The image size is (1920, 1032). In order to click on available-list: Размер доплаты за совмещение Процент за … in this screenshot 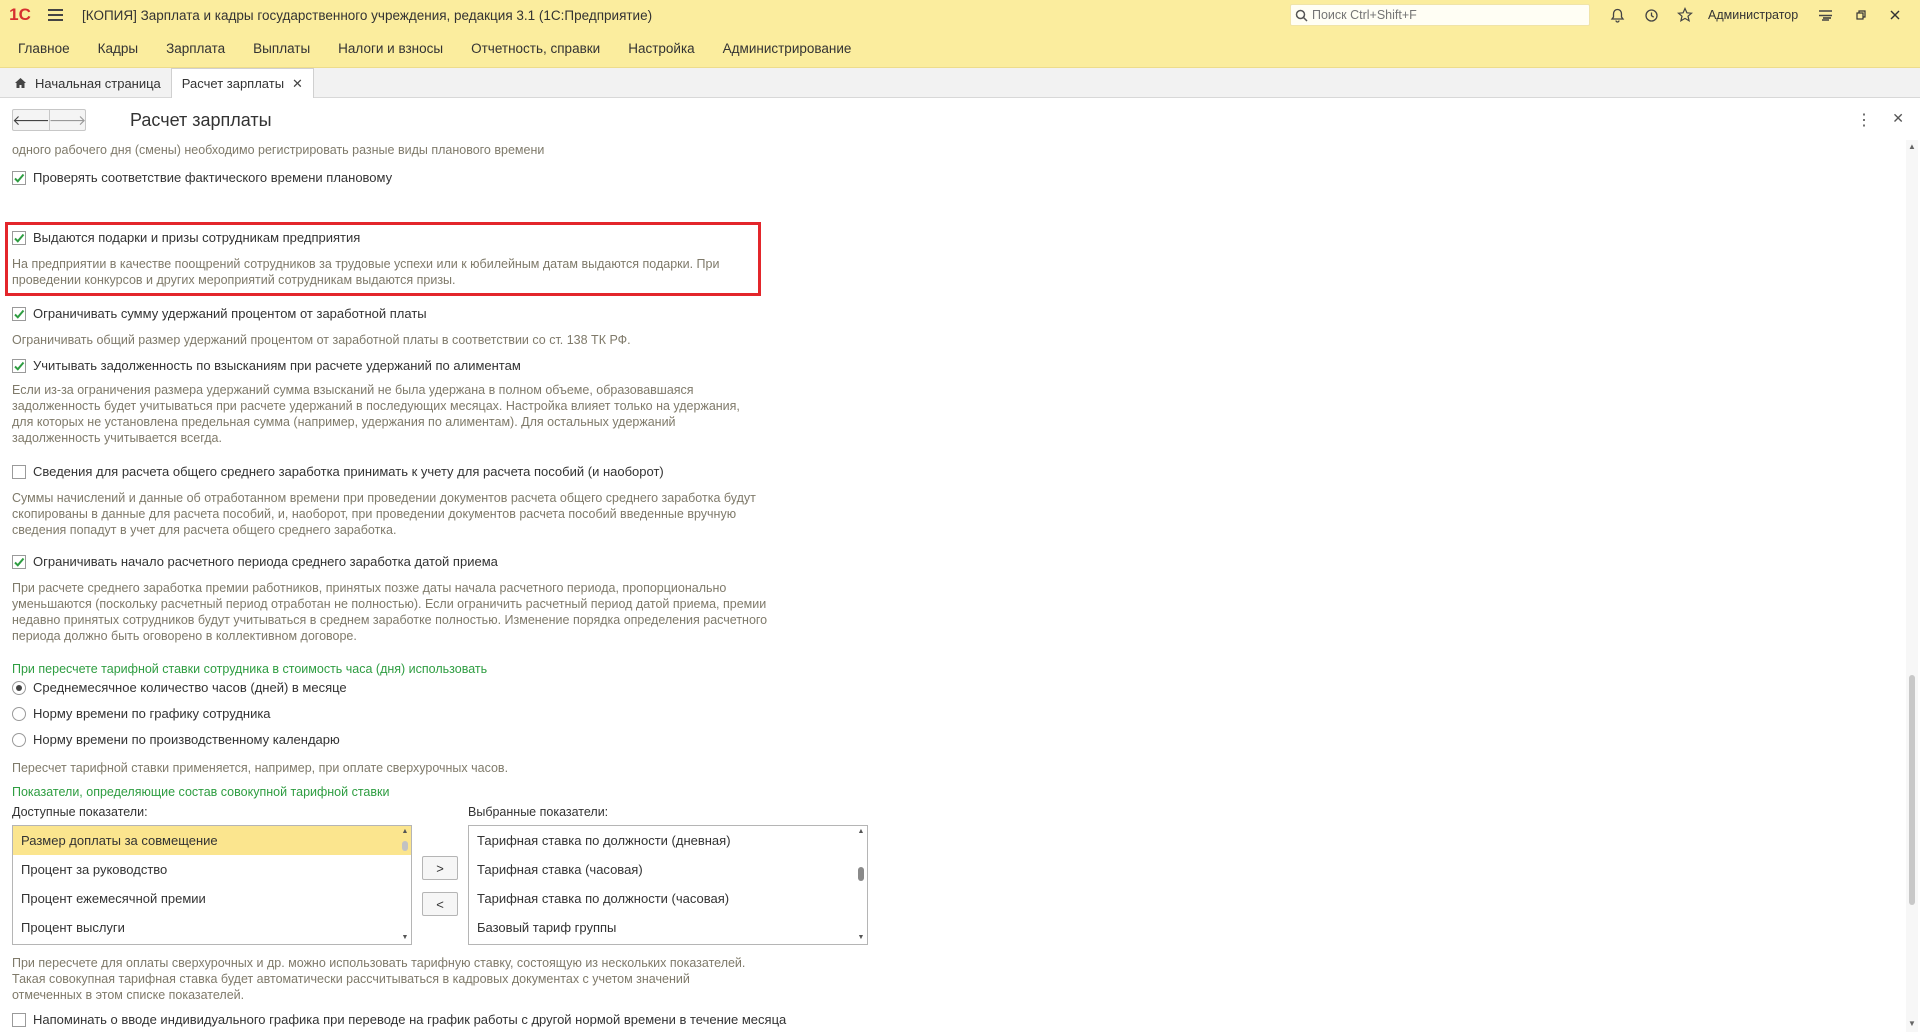, I will do `click(212, 885)`.